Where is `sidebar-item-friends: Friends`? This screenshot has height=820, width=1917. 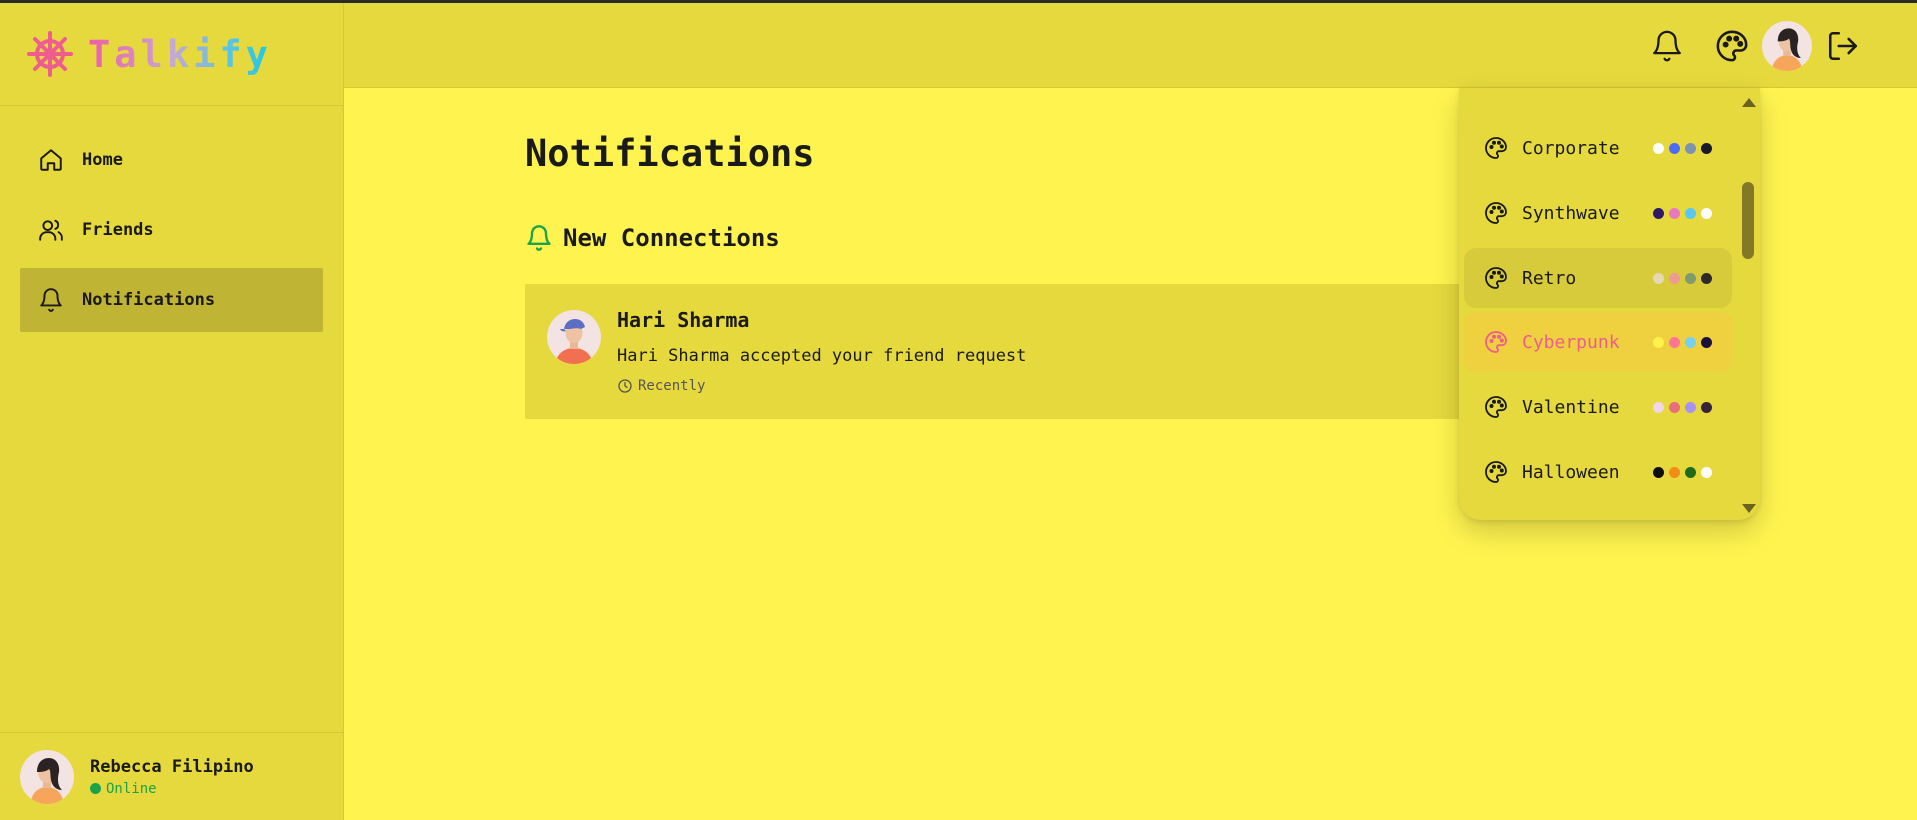 sidebar-item-friends: Friends is located at coordinates (171, 230).